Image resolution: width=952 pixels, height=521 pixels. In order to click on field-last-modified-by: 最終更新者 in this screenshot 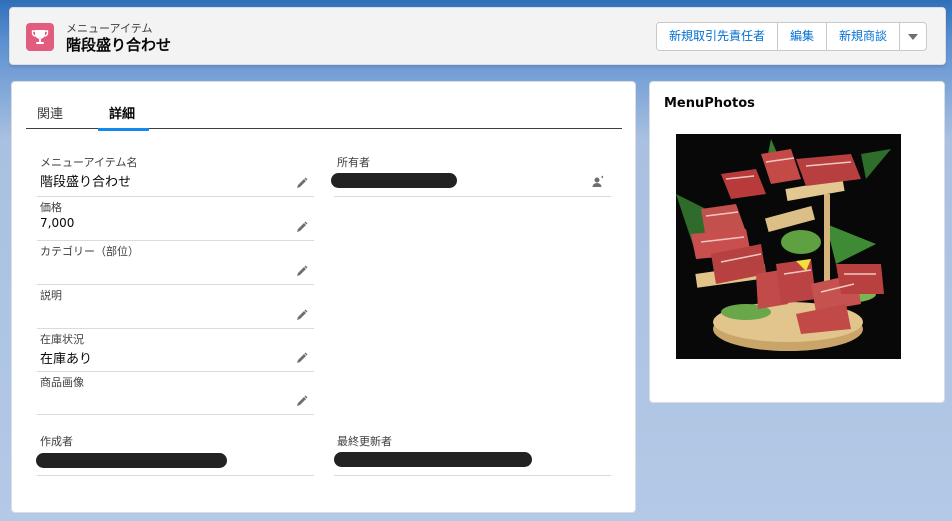, I will do `click(472, 453)`.